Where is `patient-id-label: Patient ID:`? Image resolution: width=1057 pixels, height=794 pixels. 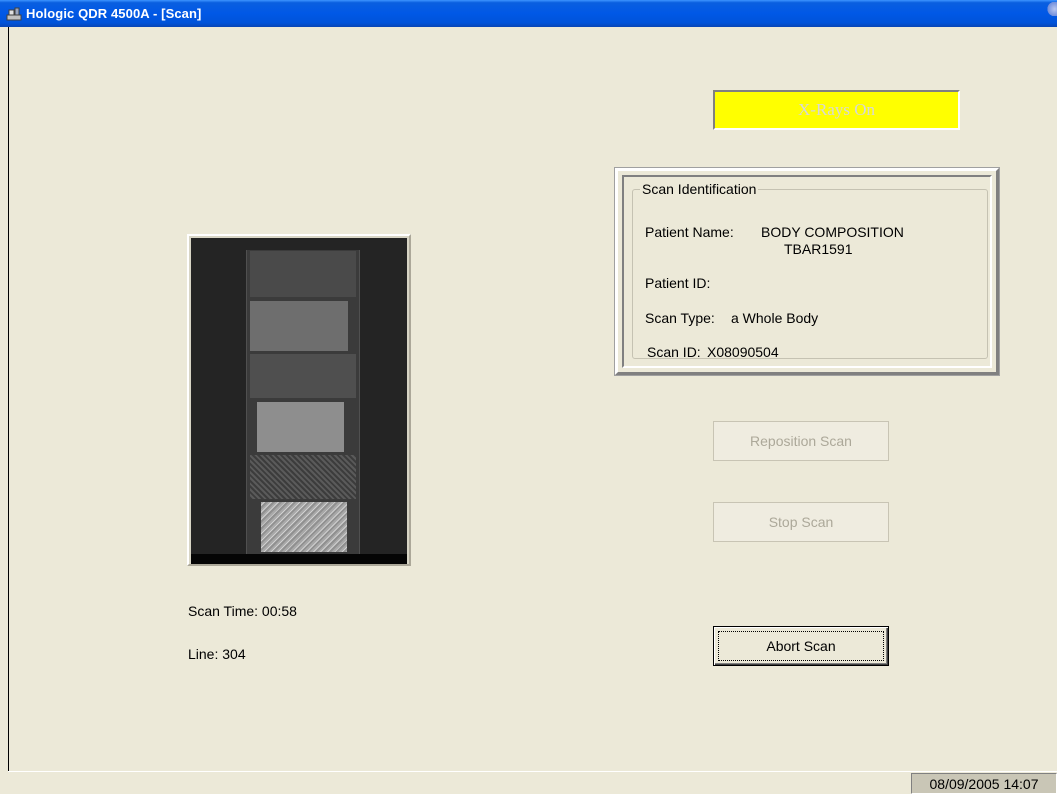
patient-id-label: Patient ID: is located at coordinates (678, 283).